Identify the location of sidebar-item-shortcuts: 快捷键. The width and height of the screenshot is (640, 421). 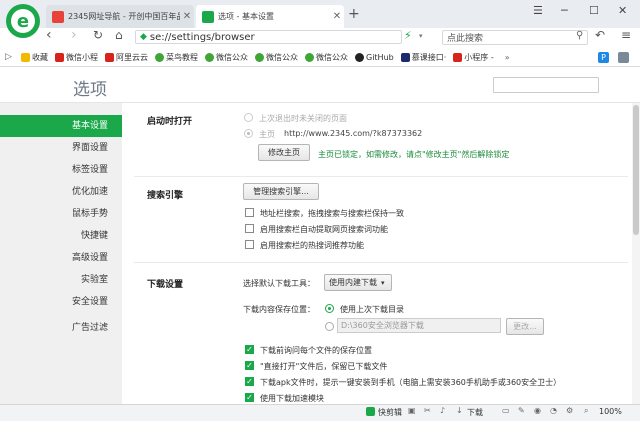
(61, 236).